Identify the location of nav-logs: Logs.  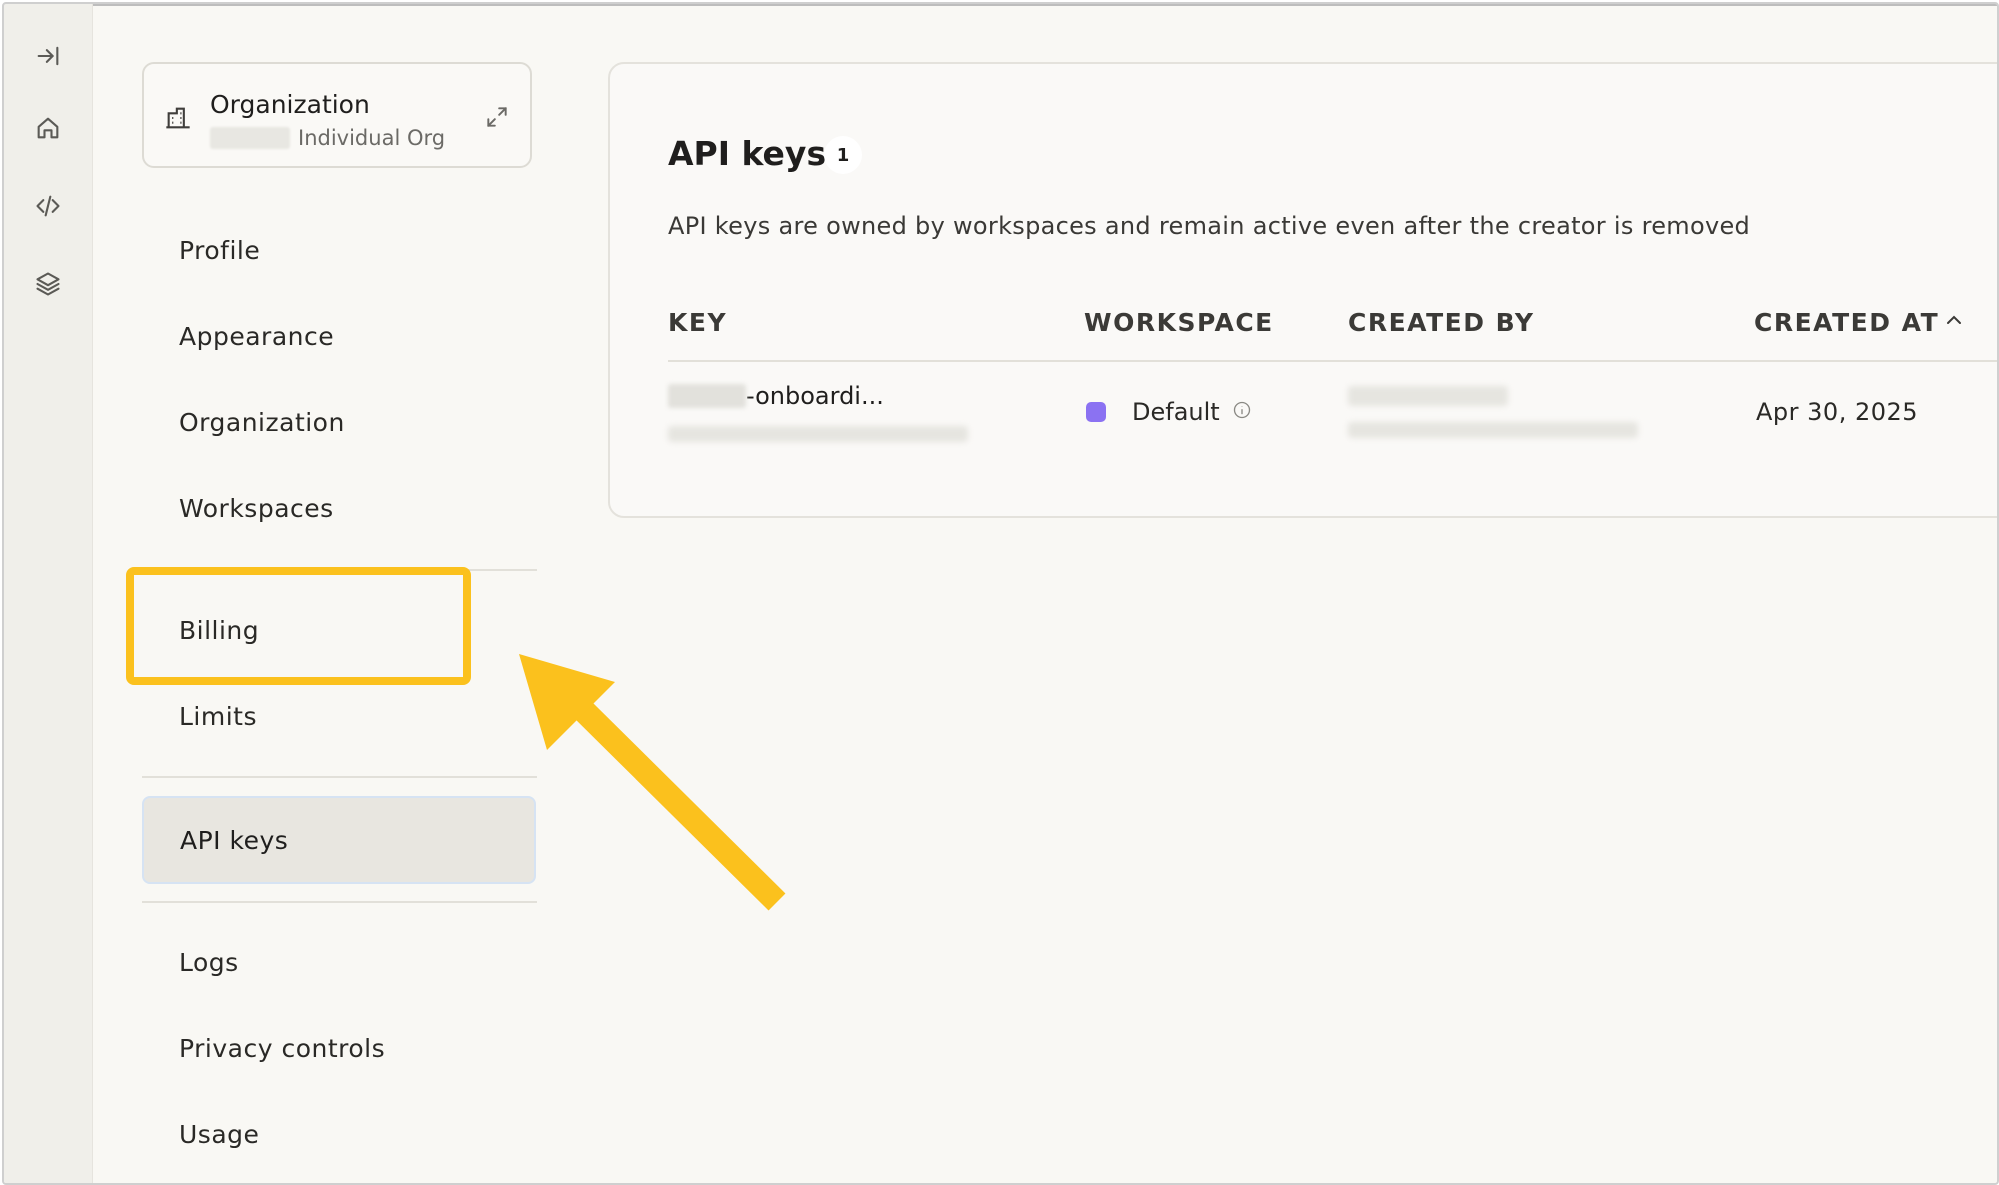
(209, 962).